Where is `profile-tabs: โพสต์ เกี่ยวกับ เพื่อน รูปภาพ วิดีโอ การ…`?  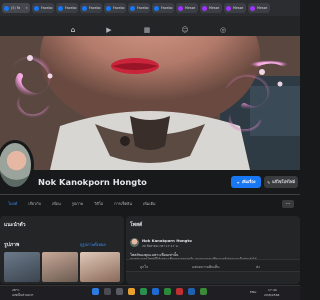
profile-tabs: โพสต์ เกี่ยวกับ เพื่อน รูปภาพ วิดีโอ การ… is located at coordinates (150, 204).